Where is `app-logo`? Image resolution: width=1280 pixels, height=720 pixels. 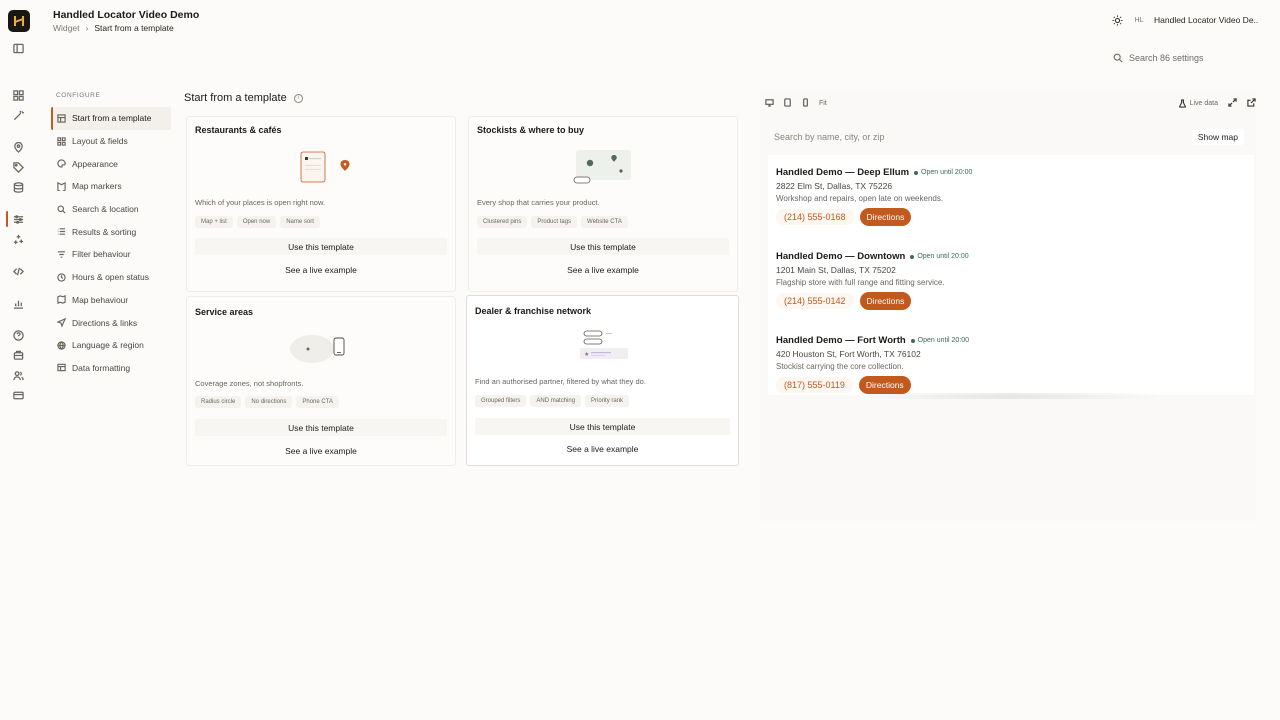
app-logo is located at coordinates (19, 21).